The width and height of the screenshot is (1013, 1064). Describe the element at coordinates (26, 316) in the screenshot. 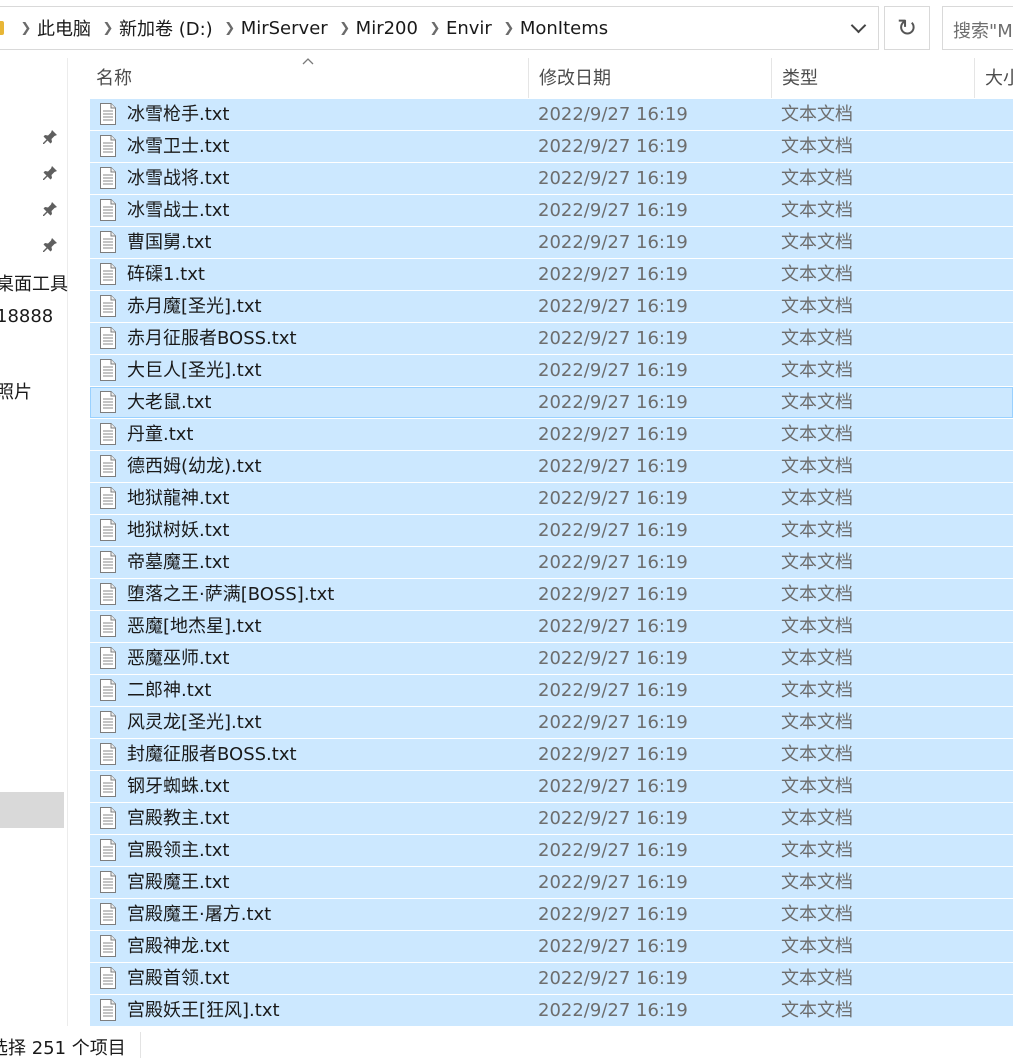

I see `nav-item-18888: 18888` at that location.